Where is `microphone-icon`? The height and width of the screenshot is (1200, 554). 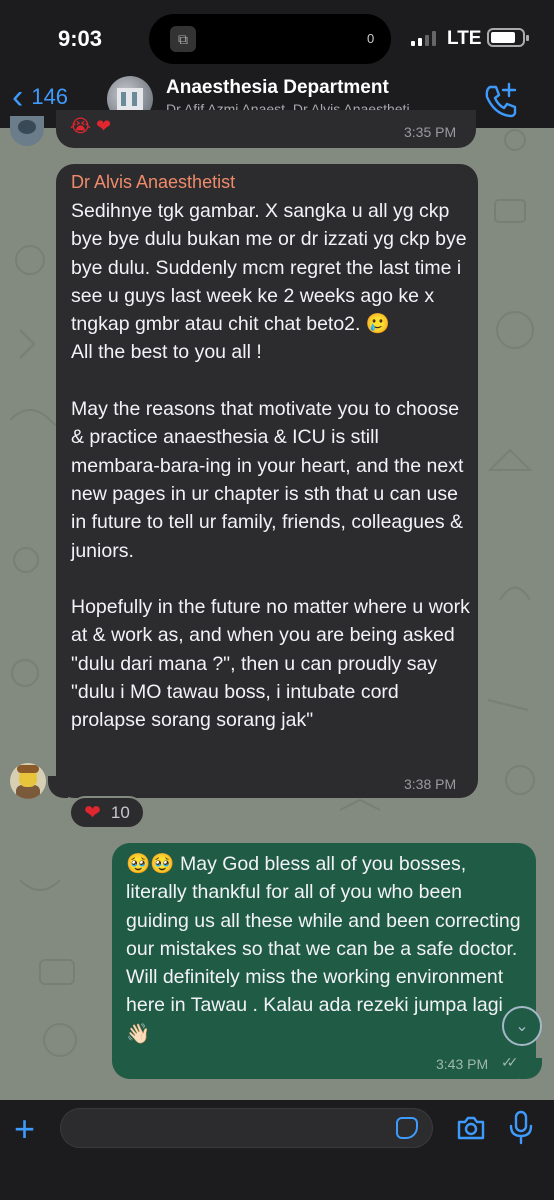
microphone-icon is located at coordinates (521, 1128).